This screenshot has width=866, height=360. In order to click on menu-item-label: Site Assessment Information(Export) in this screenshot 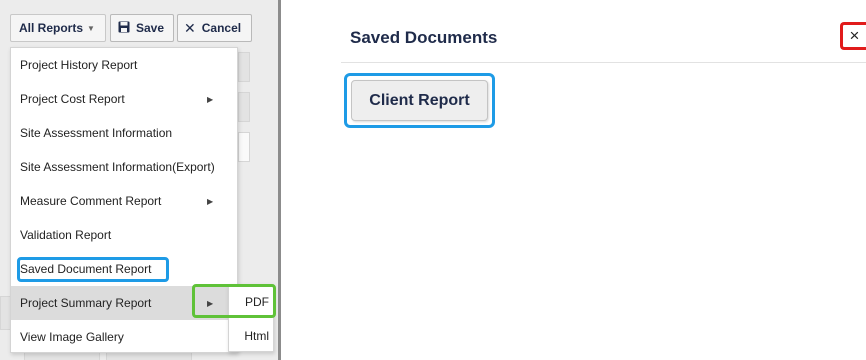, I will do `click(117, 167)`.